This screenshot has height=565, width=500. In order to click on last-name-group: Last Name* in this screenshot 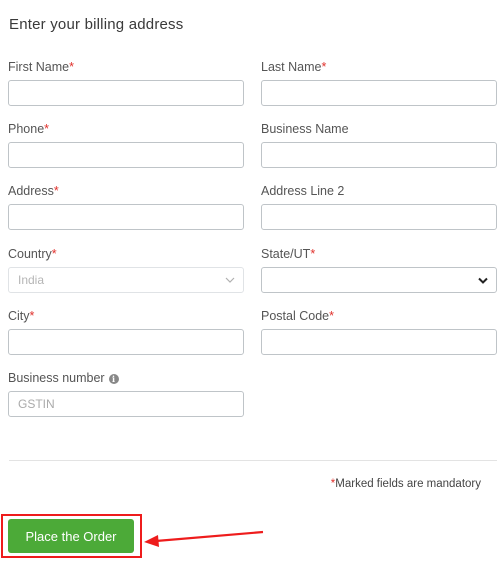, I will do `click(379, 82)`.